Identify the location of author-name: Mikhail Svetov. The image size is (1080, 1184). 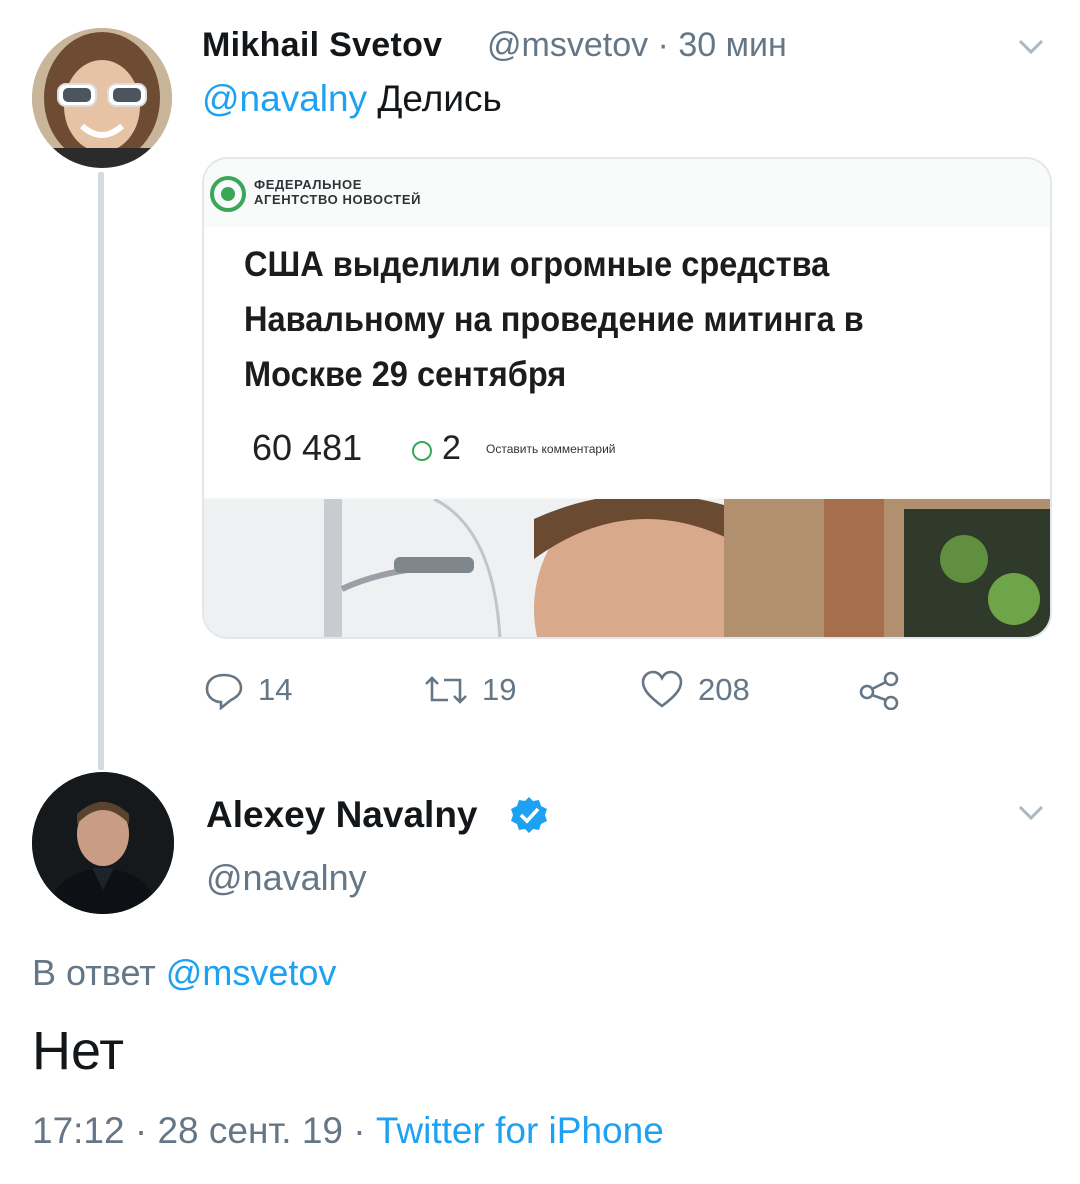
(322, 45).